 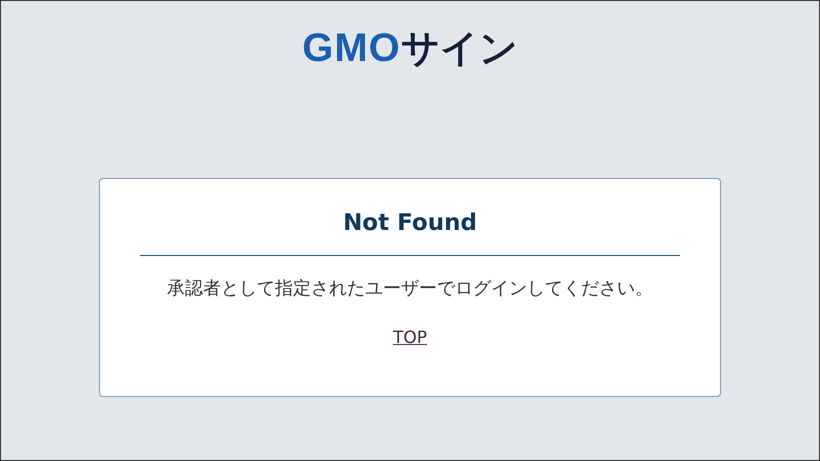 I want to click on top-link: TOP, so click(x=410, y=338).